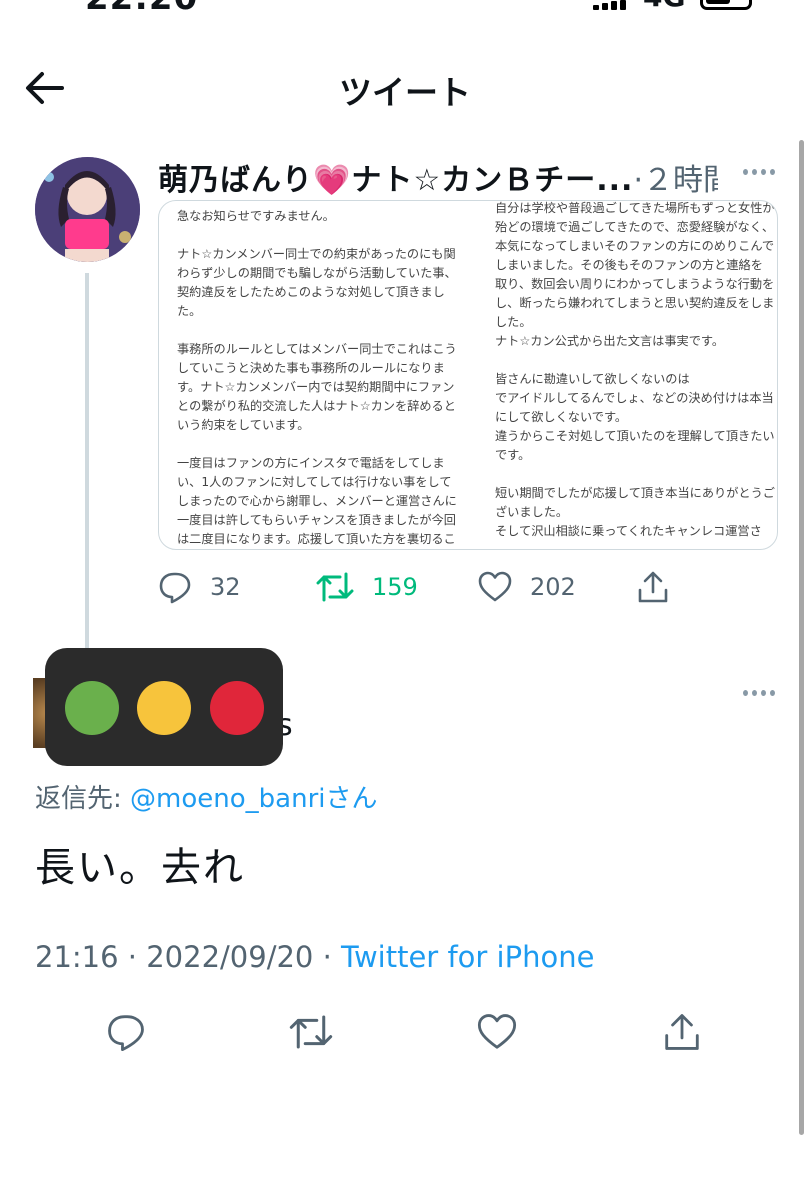 This screenshot has height=1200, width=810. Describe the element at coordinates (367, 587) in the screenshot. I see `retweet-button: 159` at that location.